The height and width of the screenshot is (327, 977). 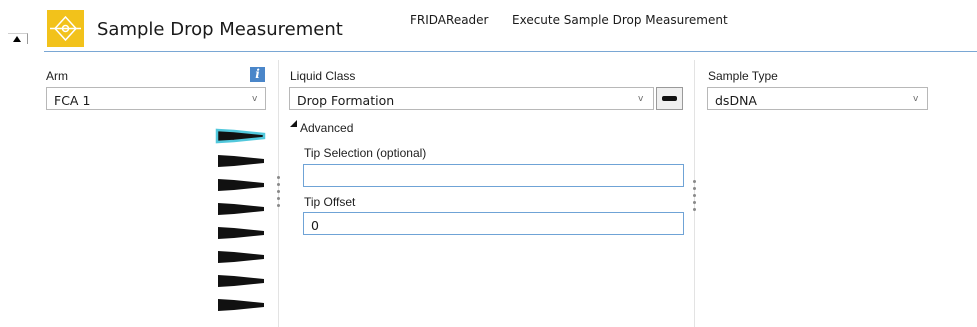 What do you see at coordinates (365, 153) in the screenshot?
I see `tip-selection-label: Tip Selection (optional)` at bounding box center [365, 153].